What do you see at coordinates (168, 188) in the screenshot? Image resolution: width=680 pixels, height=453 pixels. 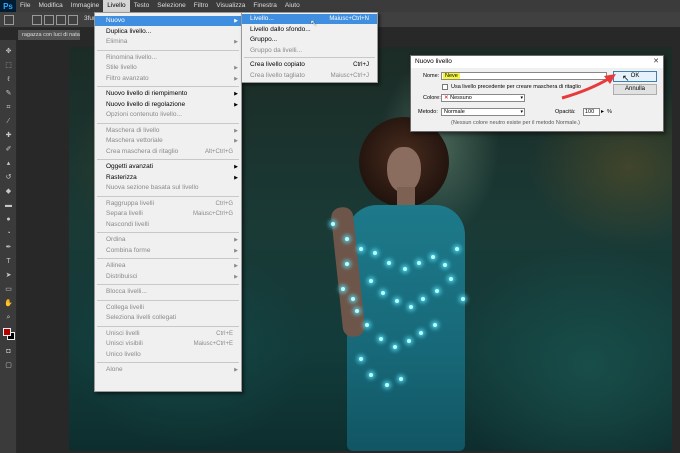 I see `livello-menu-item: Nuova sezione basata sul livello` at bounding box center [168, 188].